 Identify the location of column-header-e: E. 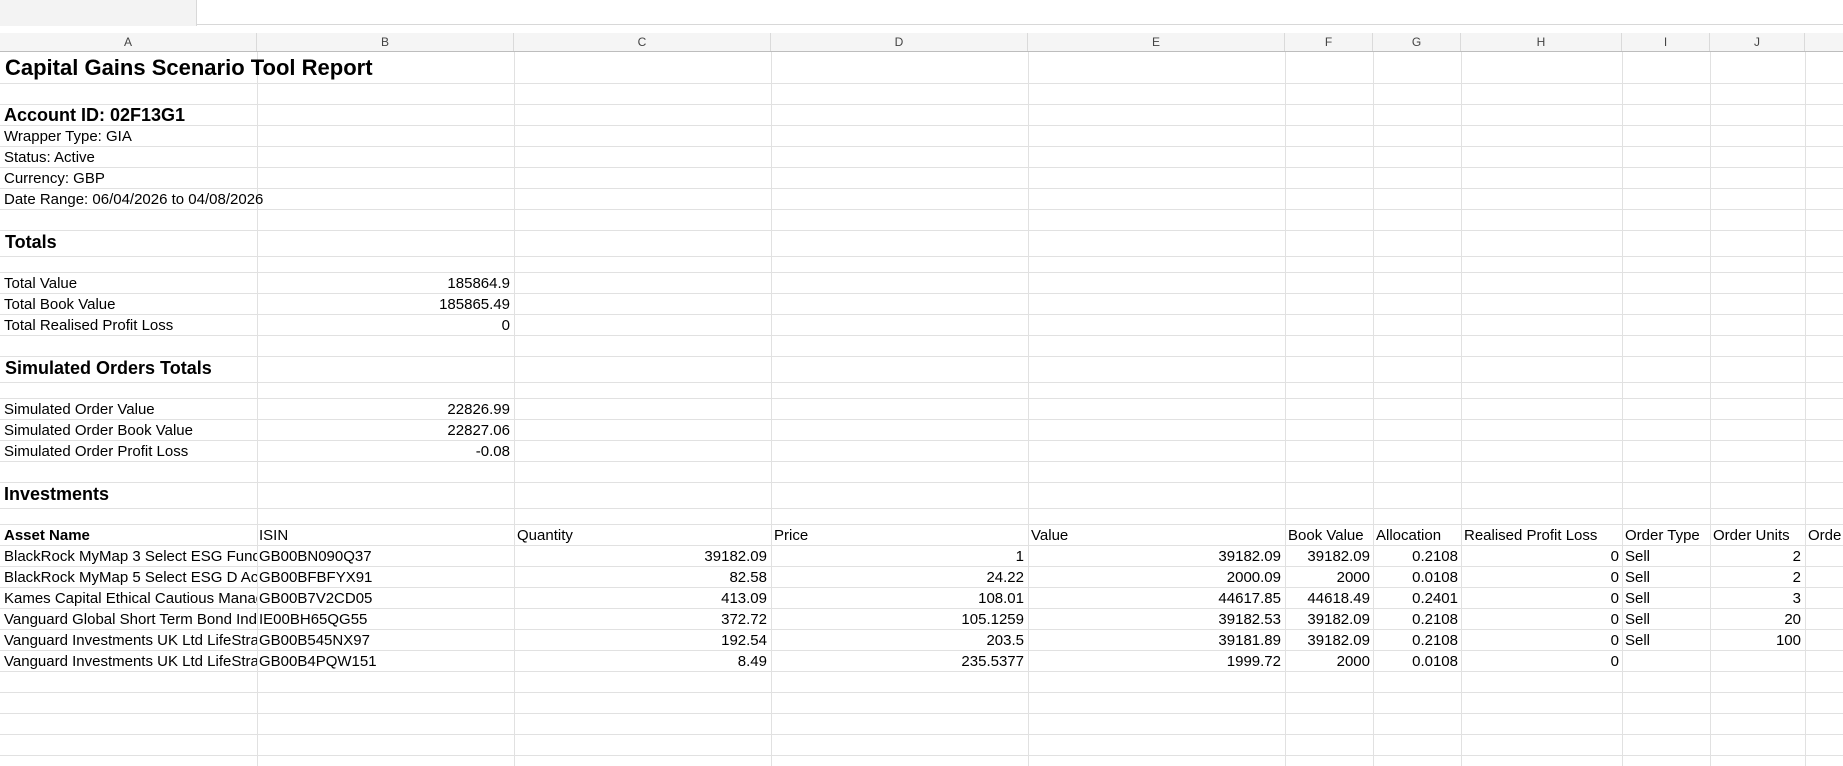
(1156, 42).